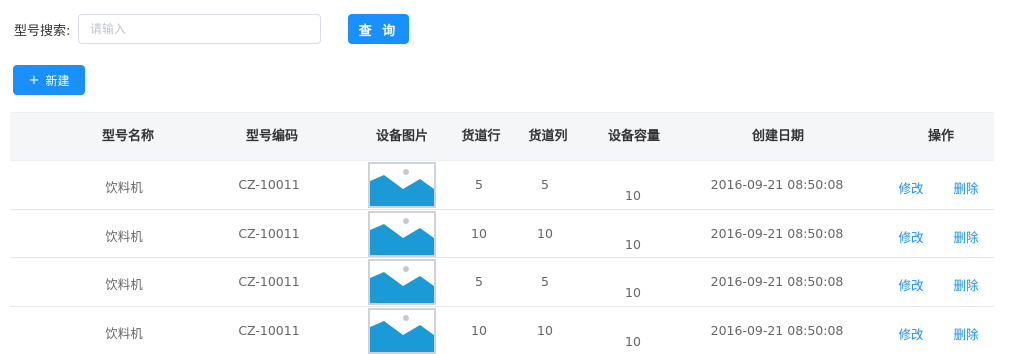 The width and height of the screenshot is (1024, 354). Describe the element at coordinates (34, 80) in the screenshot. I see `plus-icon: +` at that location.